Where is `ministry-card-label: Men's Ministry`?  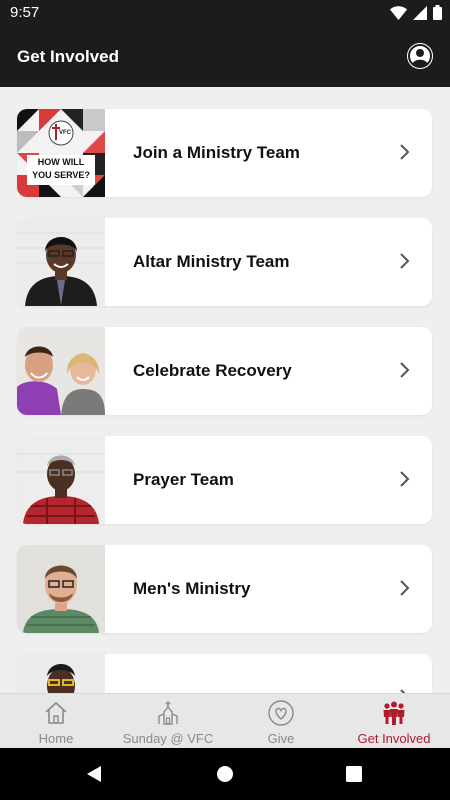
ministry-card-label: Men's Ministry is located at coordinates (192, 588).